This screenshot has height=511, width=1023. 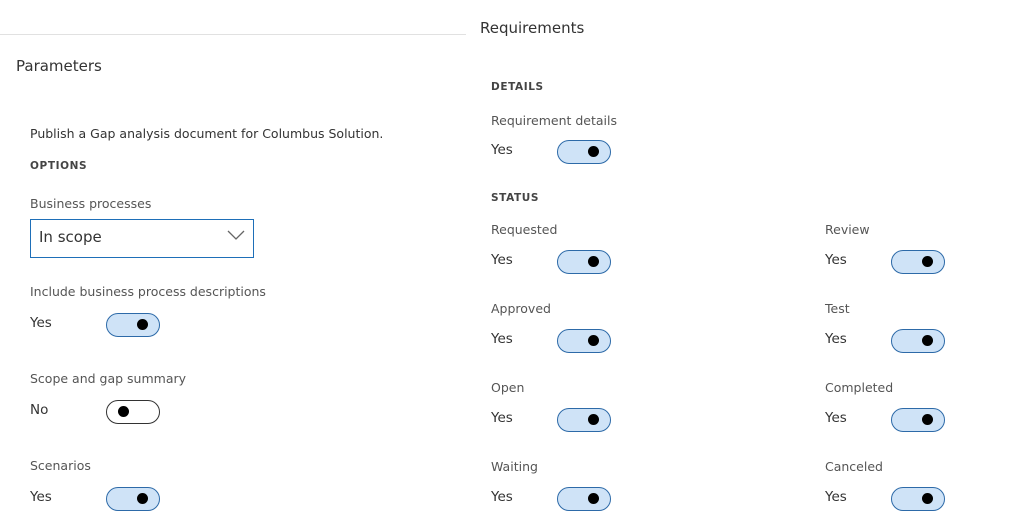 What do you see at coordinates (836, 418) in the screenshot?
I see `completed-value: Yes` at bounding box center [836, 418].